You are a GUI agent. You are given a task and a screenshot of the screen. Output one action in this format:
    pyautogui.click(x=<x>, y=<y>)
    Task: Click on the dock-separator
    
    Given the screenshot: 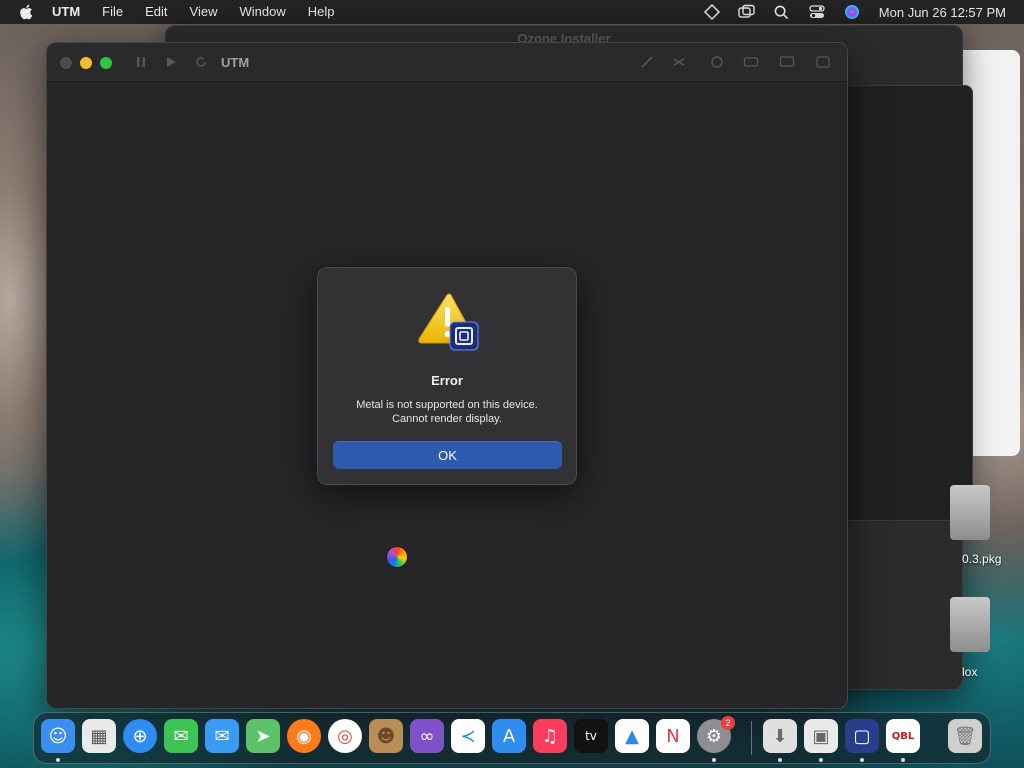 What is the action you would take?
    pyautogui.click(x=751, y=738)
    